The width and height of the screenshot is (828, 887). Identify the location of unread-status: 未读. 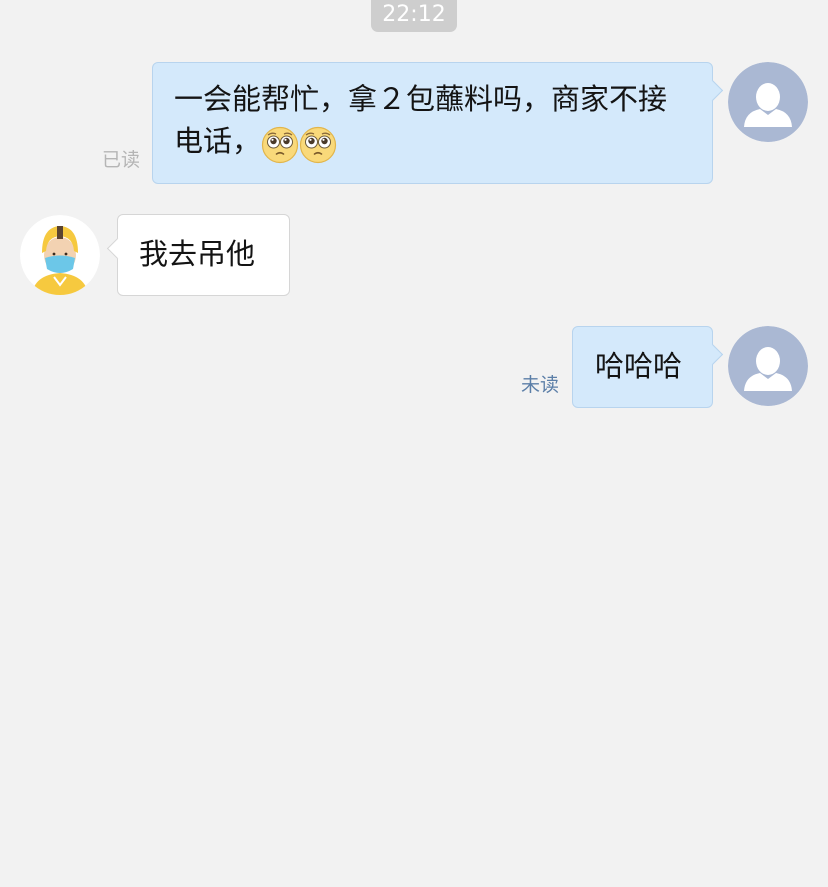
(540, 385).